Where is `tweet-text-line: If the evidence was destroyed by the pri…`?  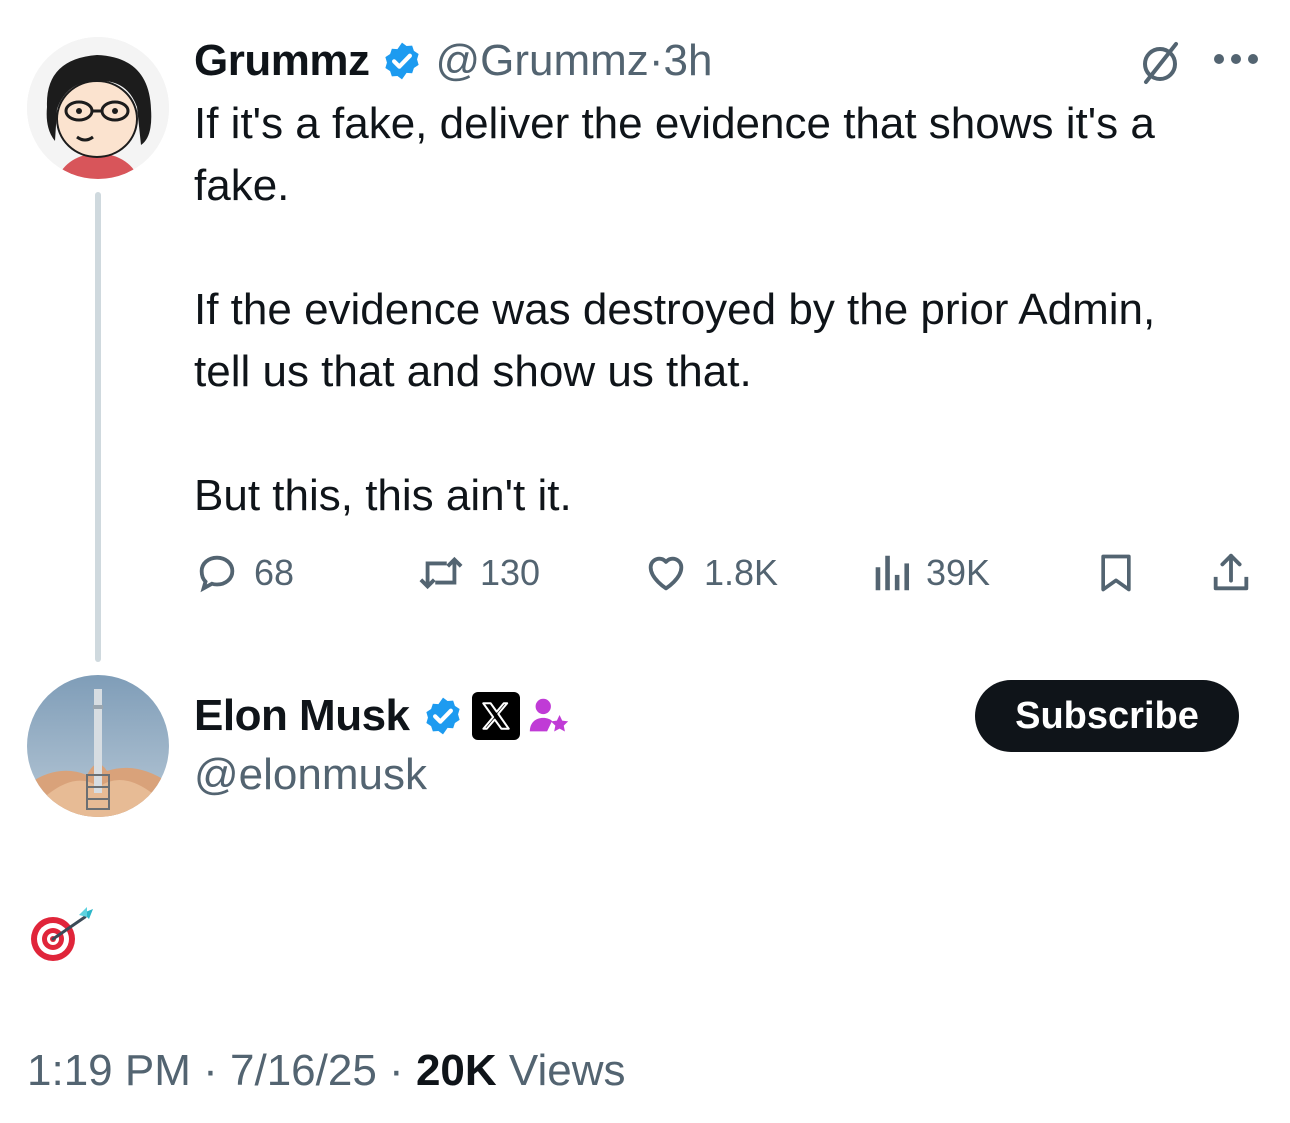
tweet-text-line: If the evidence was destroyed by the pri… is located at coordinates (675, 309).